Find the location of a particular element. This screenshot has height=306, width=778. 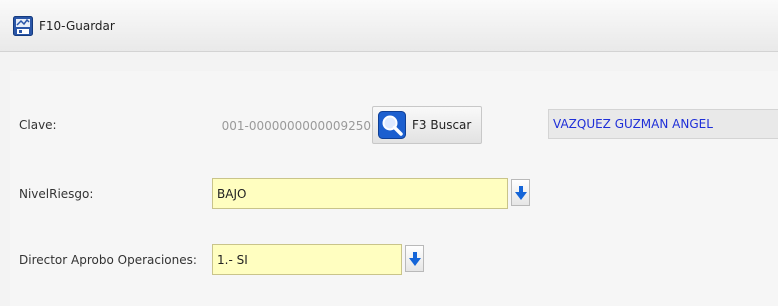

director-dropdown-button is located at coordinates (414, 258).